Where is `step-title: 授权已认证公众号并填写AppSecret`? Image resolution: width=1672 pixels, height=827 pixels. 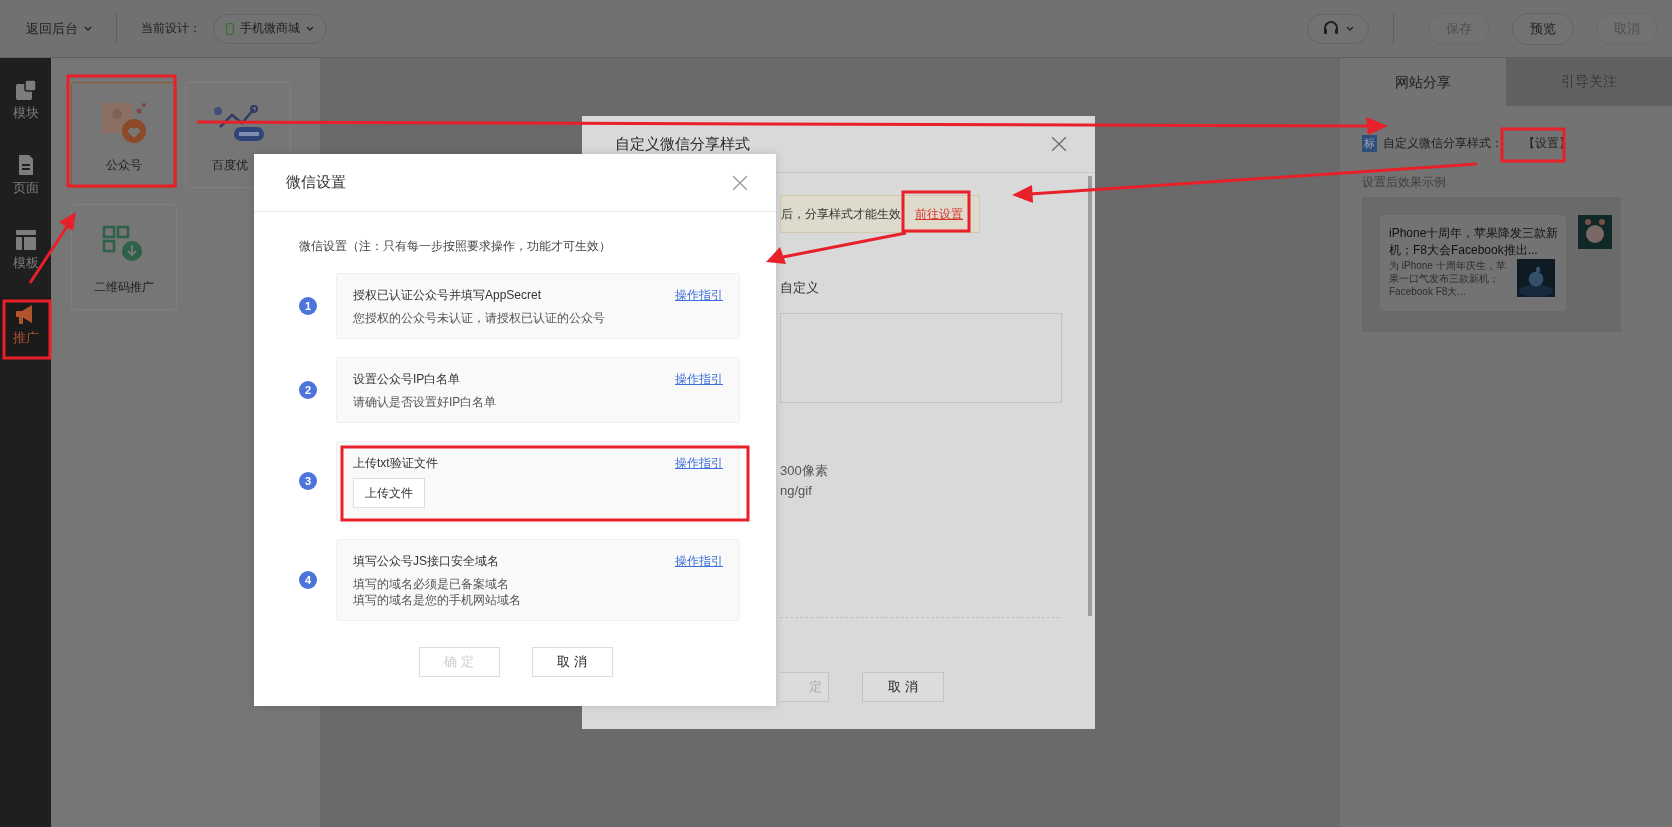 step-title: 授权已认证公众号并填写AppSecret is located at coordinates (447, 295).